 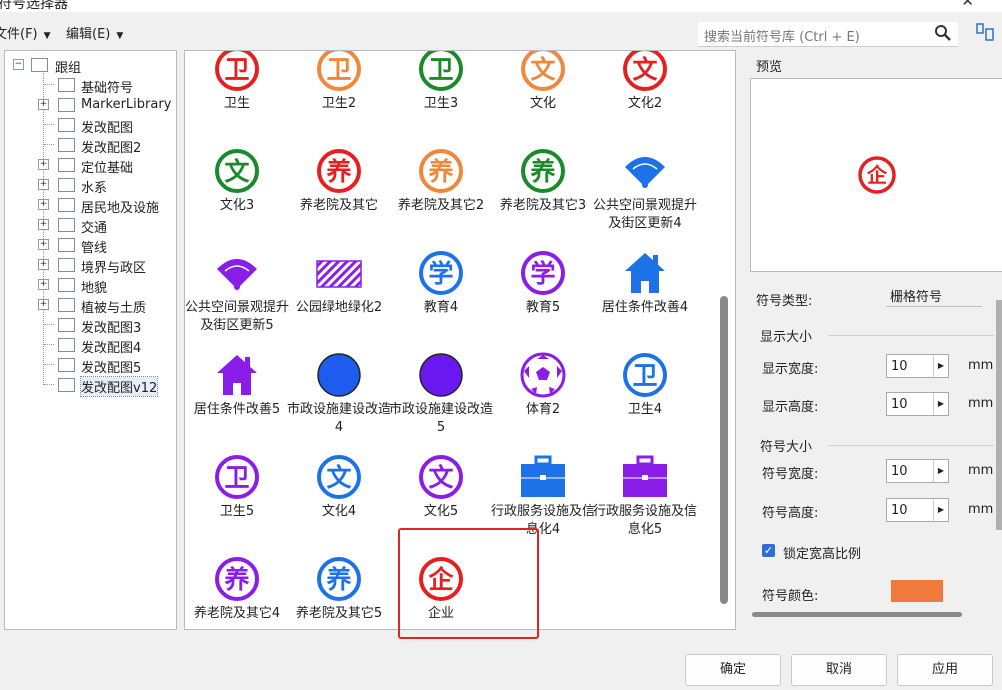 What do you see at coordinates (107, 125) in the screenshot?
I see `tree-item: 发改配图` at bounding box center [107, 125].